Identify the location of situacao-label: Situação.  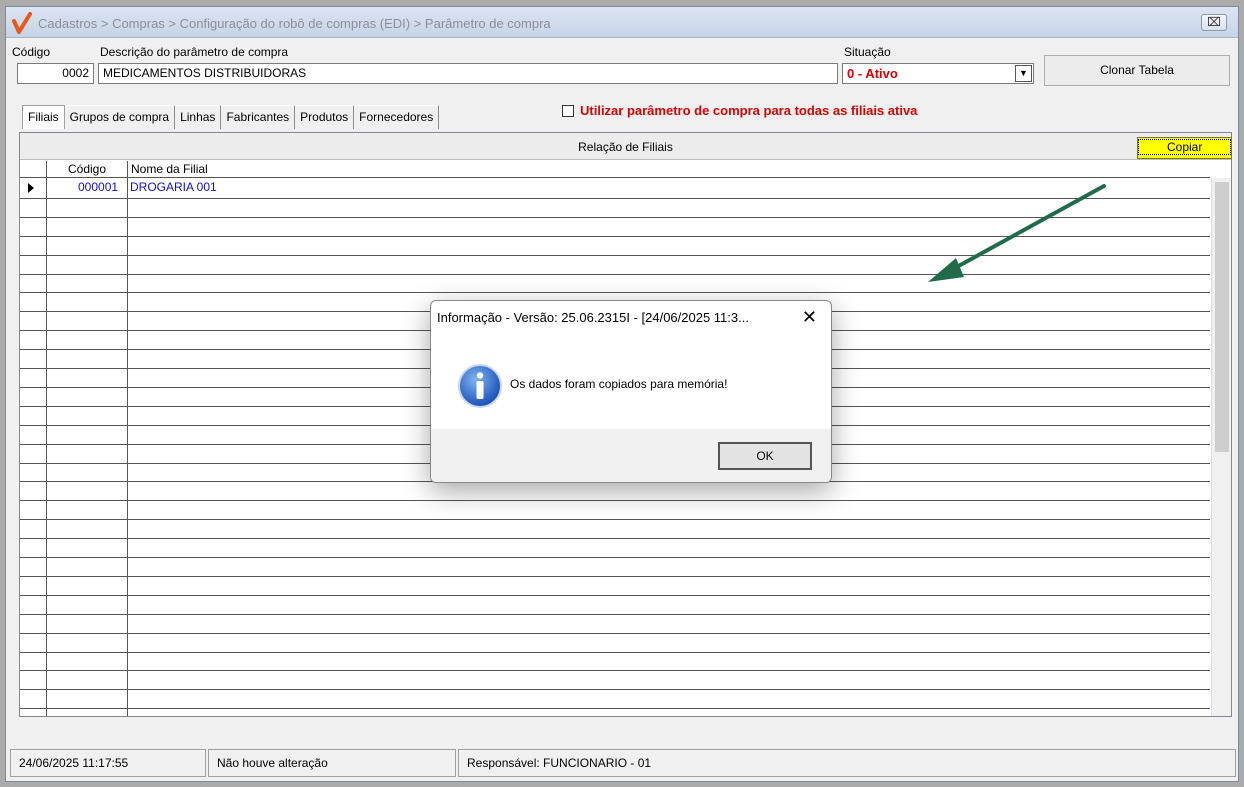
(867, 52).